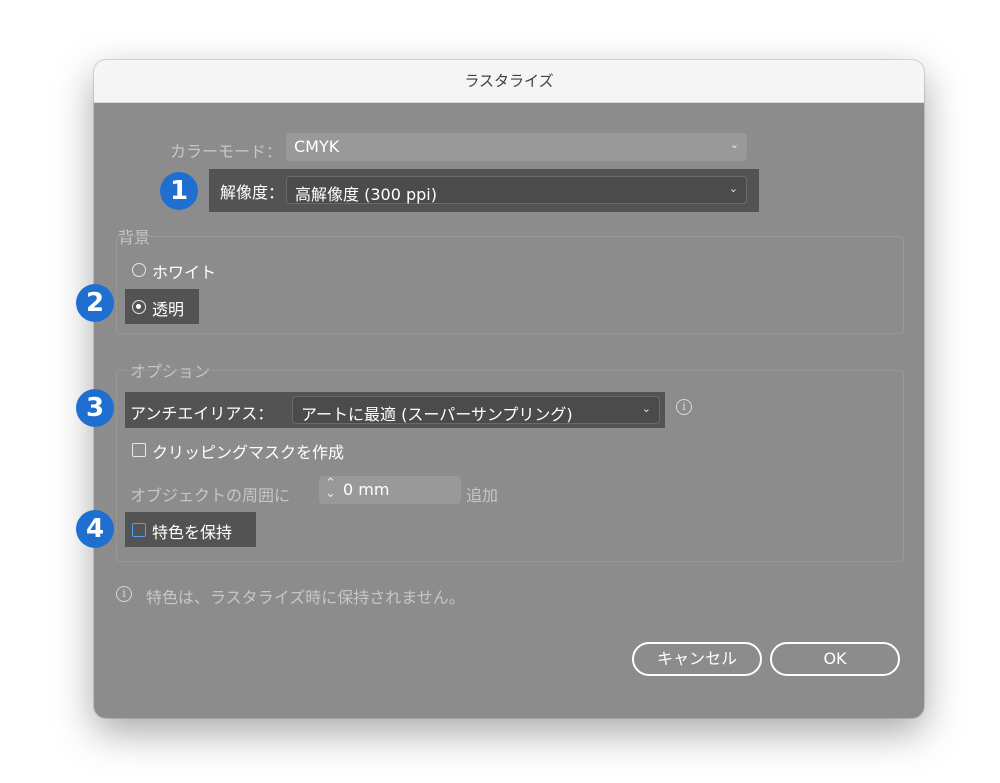 This screenshot has width=1000, height=783. Describe the element at coordinates (305, 597) in the screenshot. I see `info-message: 特色は、ラスタライズ時に保持されません。` at that location.